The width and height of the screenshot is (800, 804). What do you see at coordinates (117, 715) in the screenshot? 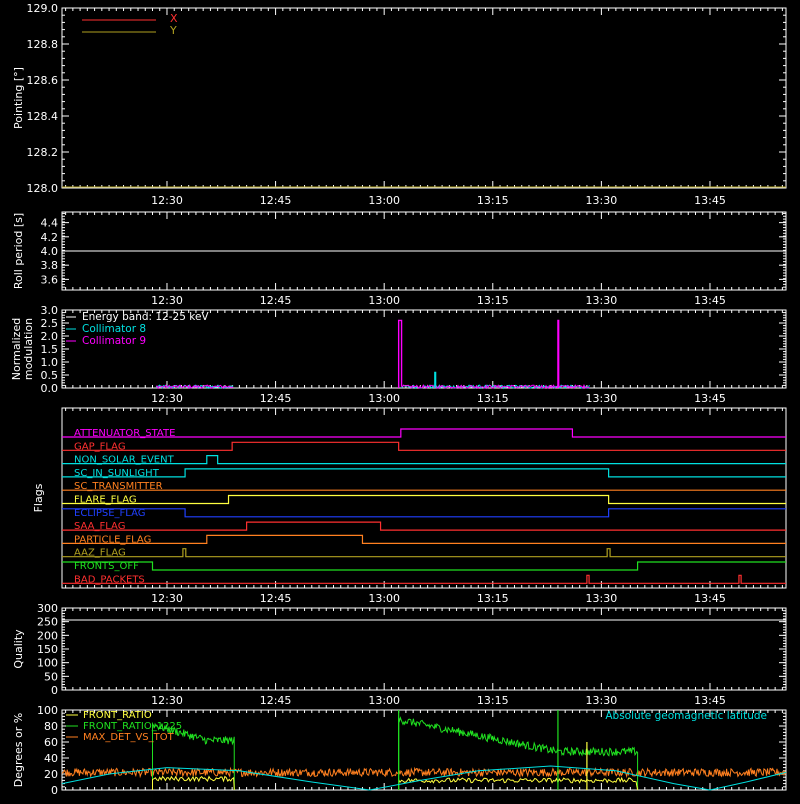
I see `legend-label: FRONT_RATIO` at bounding box center [117, 715].